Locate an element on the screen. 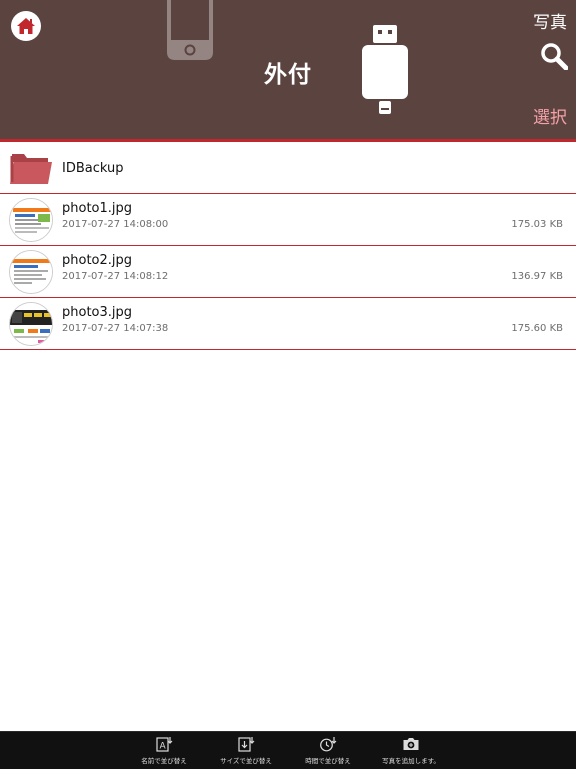 The width and height of the screenshot is (576, 769). sort-time-icon is located at coordinates (328, 744).